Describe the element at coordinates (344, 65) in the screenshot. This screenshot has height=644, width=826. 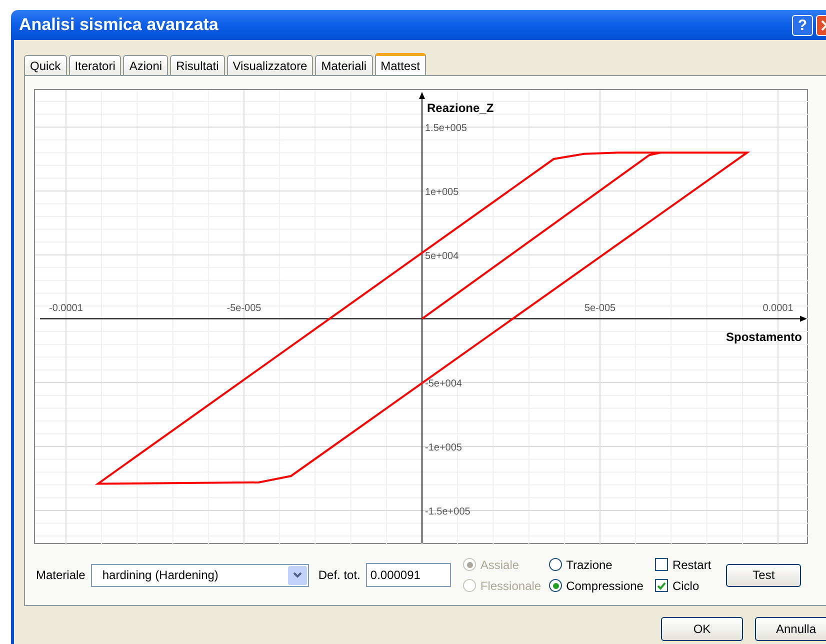
I see `tab: Materiali` at that location.